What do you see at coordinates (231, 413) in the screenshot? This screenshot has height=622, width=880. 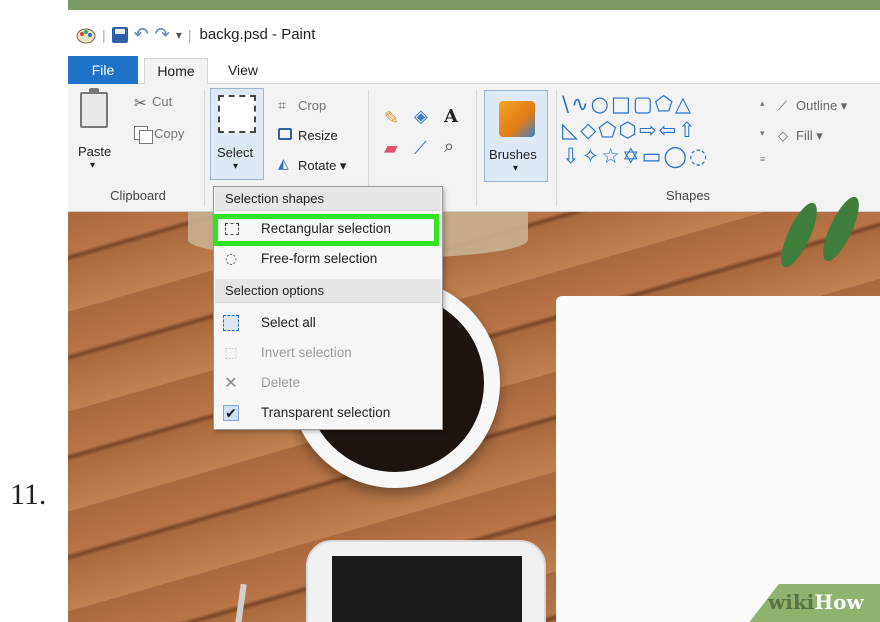 I see `checkmark-icon: ✔` at bounding box center [231, 413].